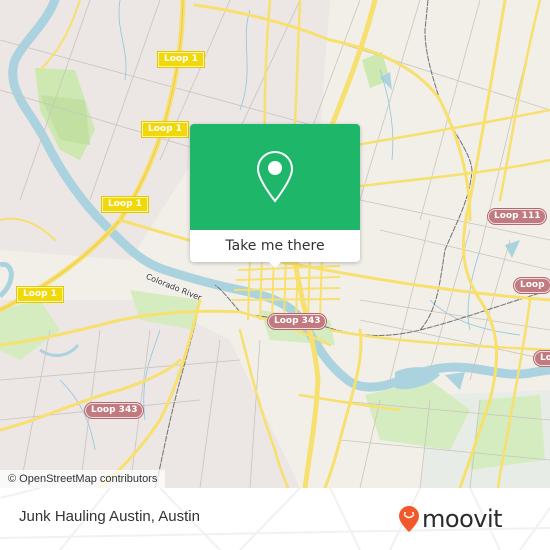 This screenshot has height=550, width=550. I want to click on road-shield-loop: Lo, so click(542, 358).